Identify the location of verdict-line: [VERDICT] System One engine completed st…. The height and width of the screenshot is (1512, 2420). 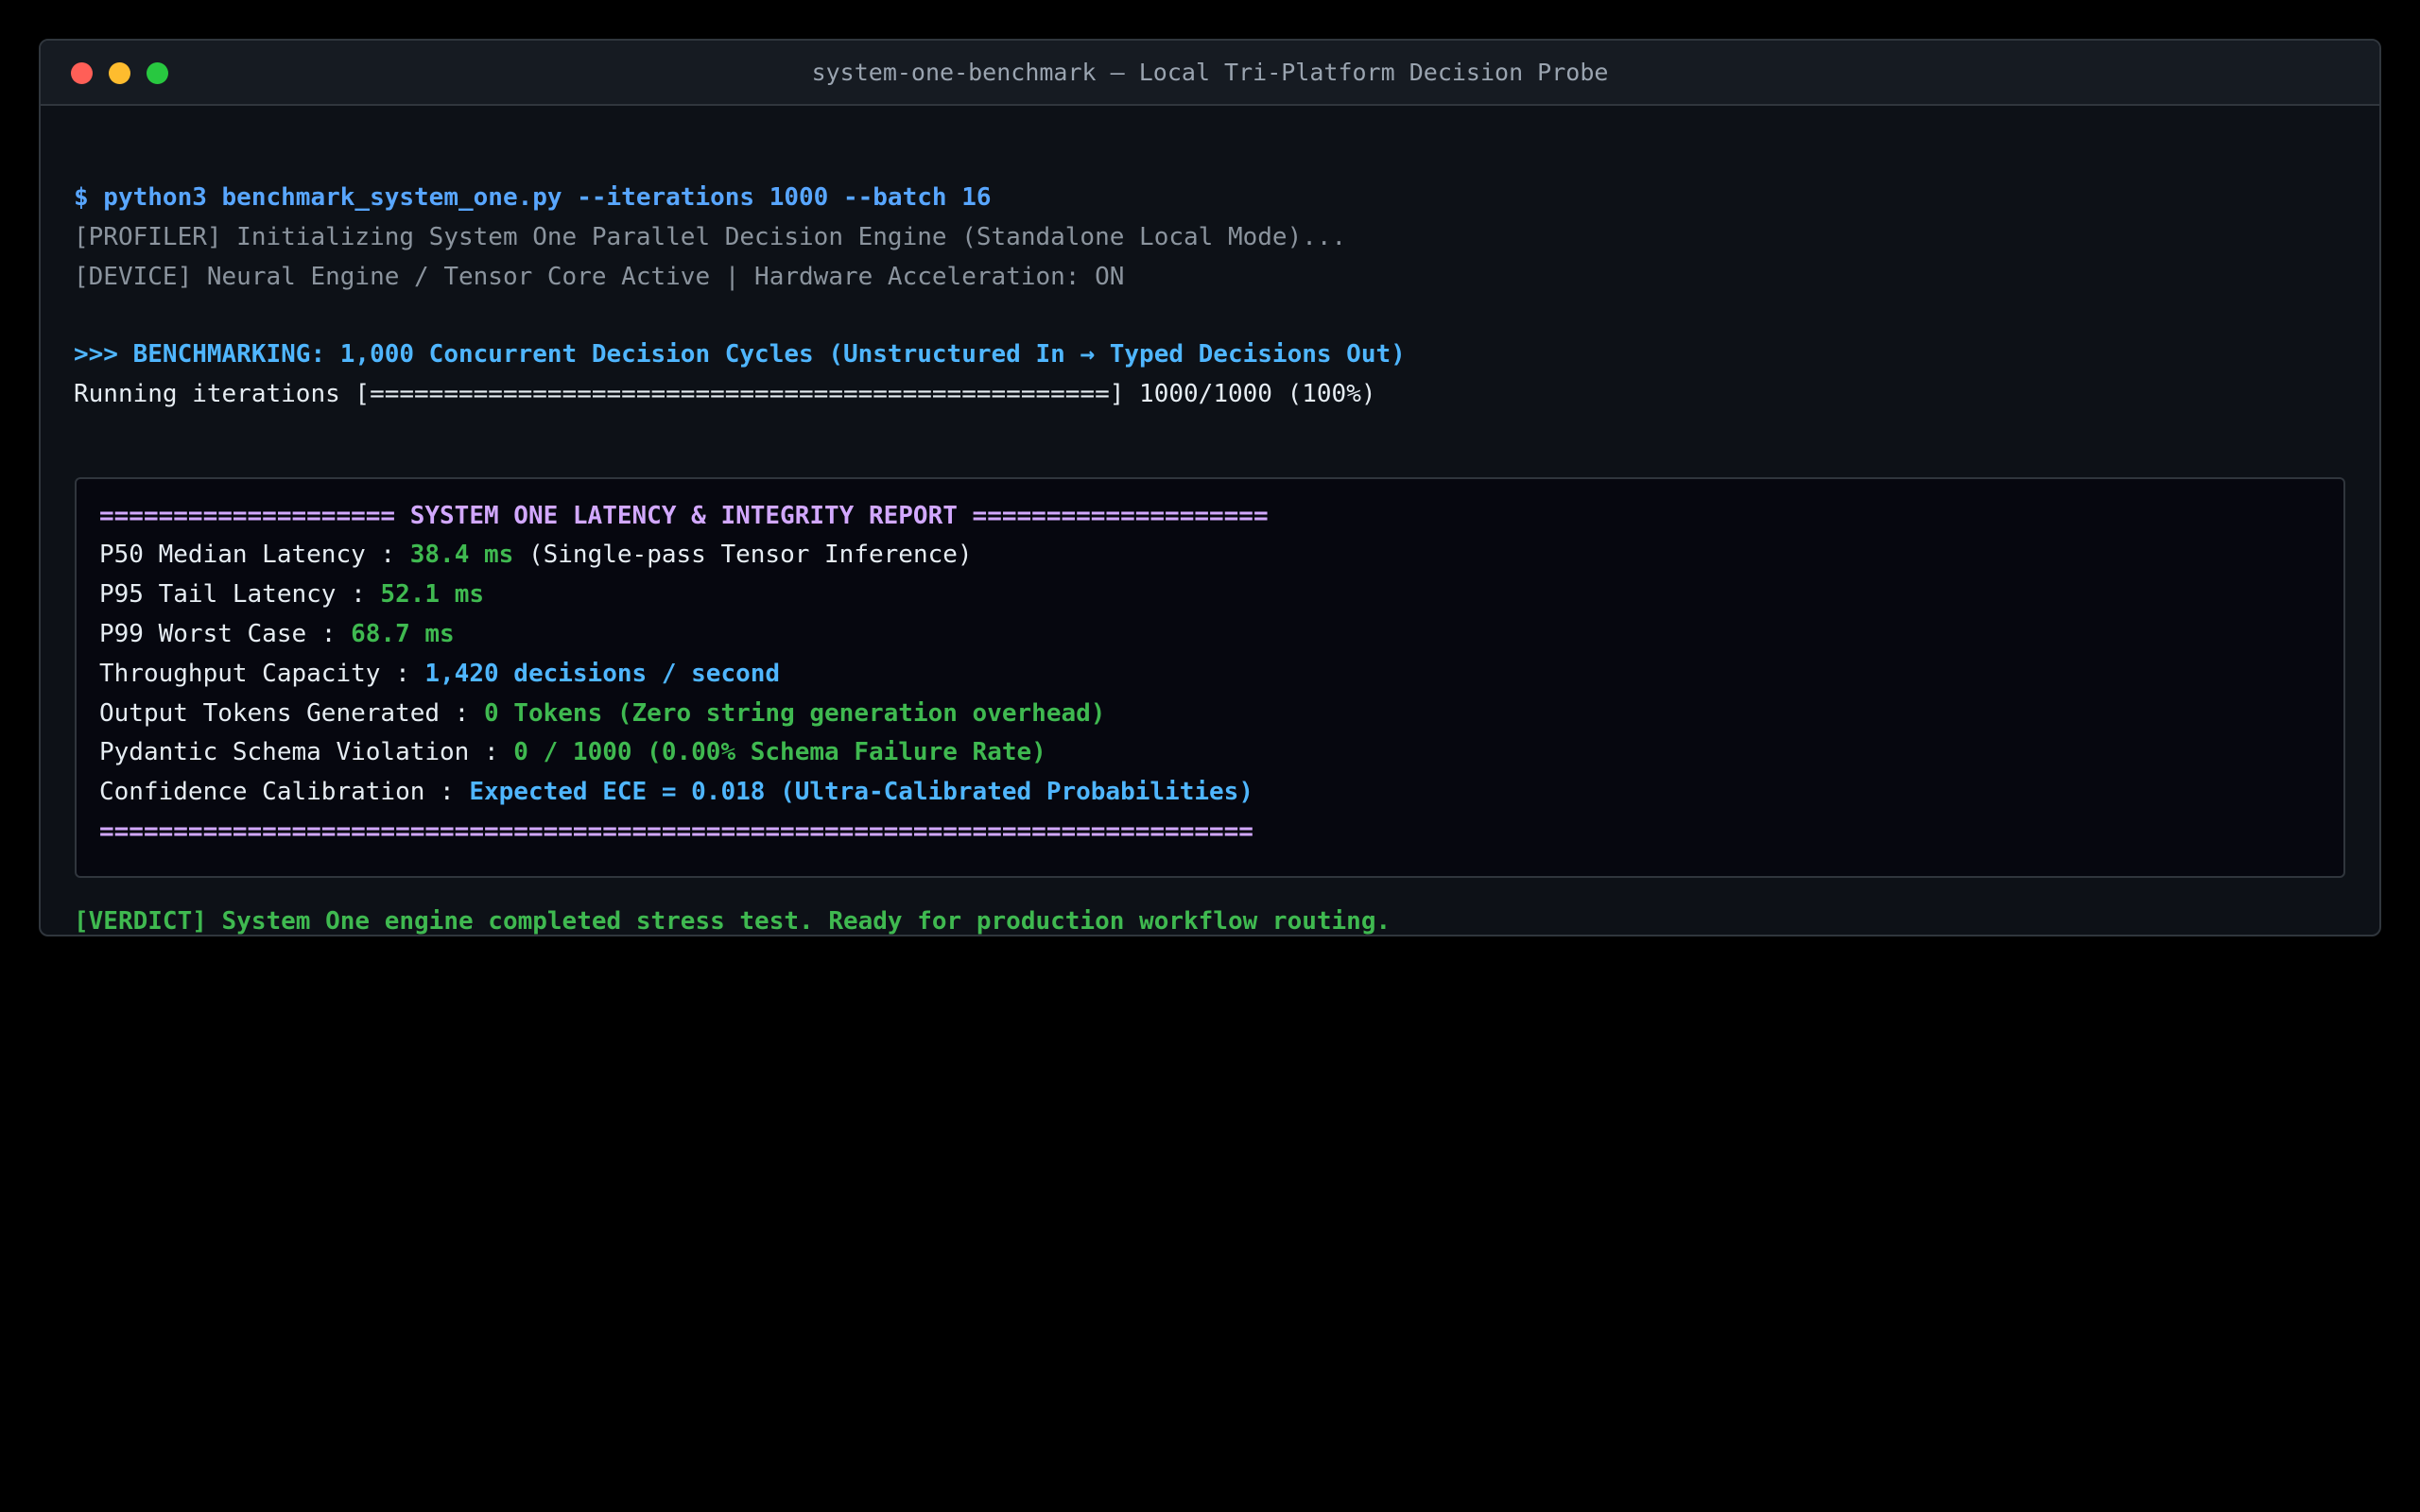
(733, 921).